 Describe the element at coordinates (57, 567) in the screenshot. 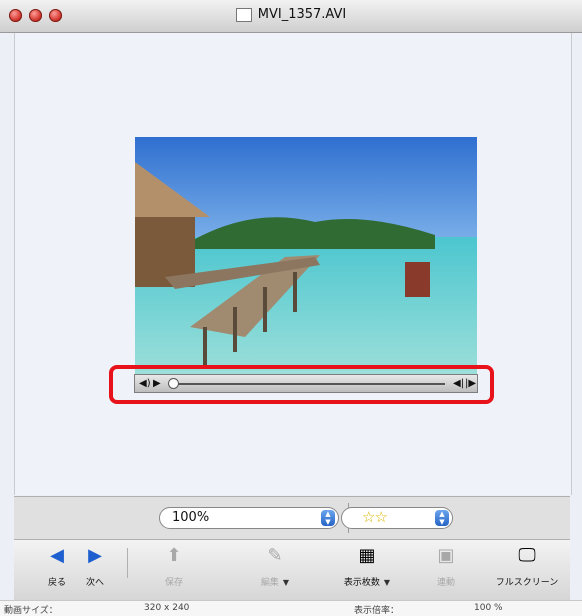

I see `back-button: ◀ 戻る` at that location.